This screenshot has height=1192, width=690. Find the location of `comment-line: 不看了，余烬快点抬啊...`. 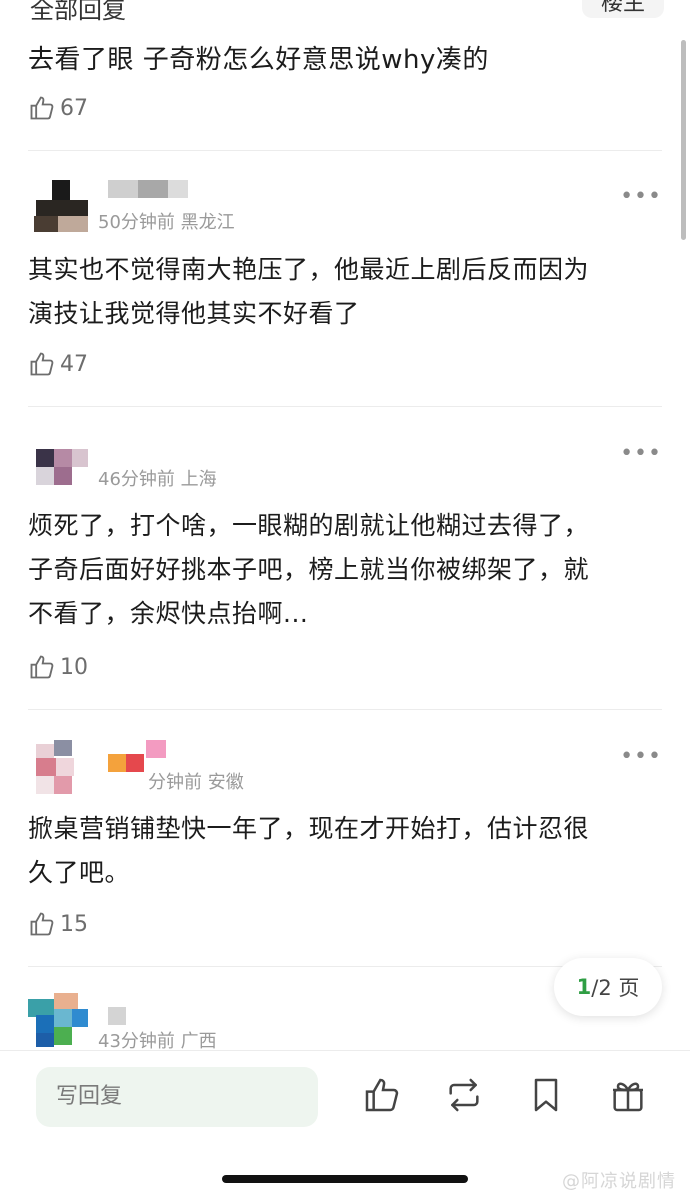

comment-line: 不看了，余烬快点抬啊... is located at coordinates (168, 613).